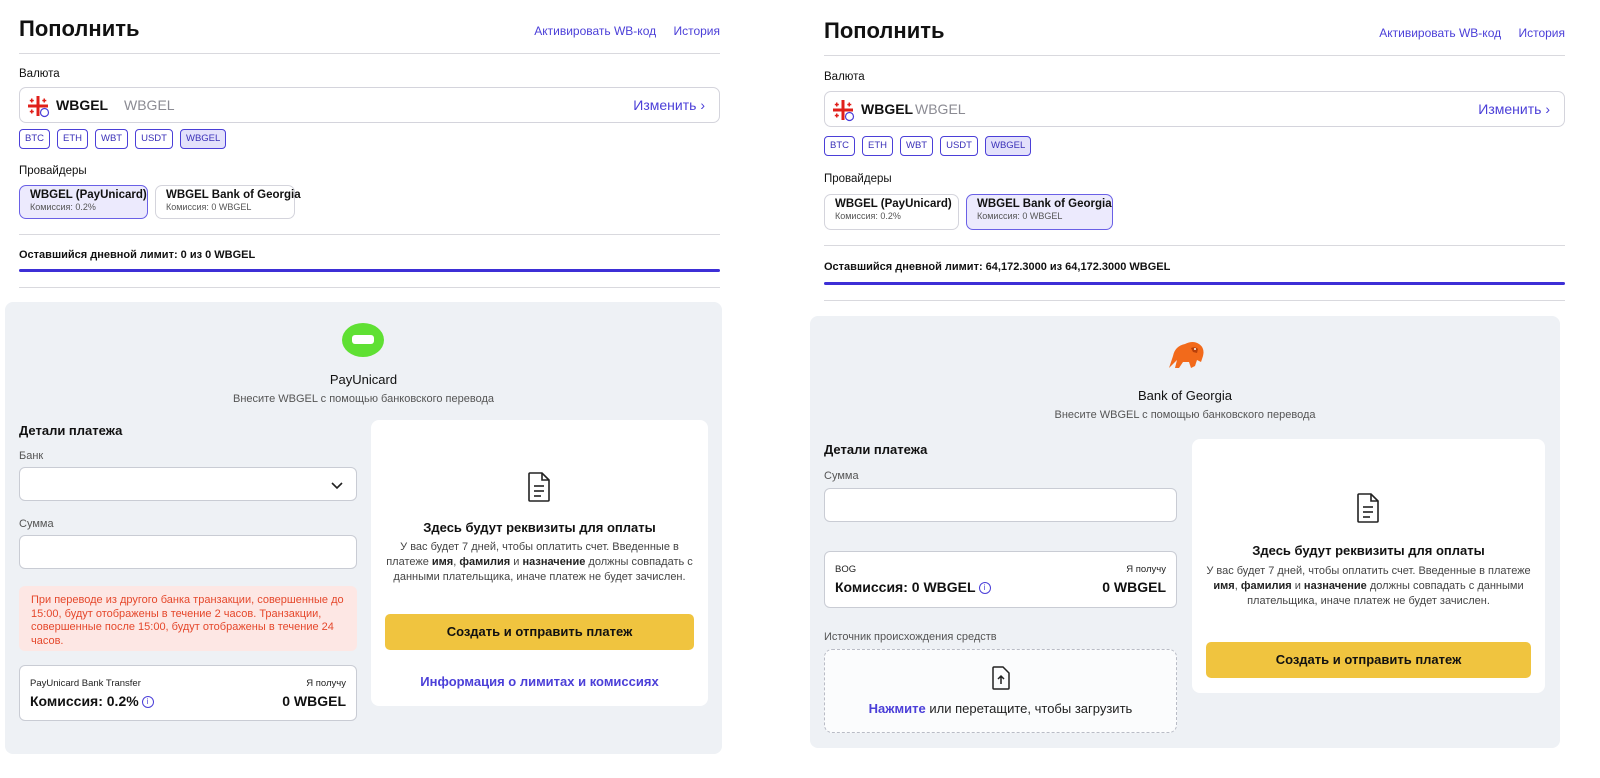  Describe the element at coordinates (539, 681) in the screenshot. I see `limits-info-link: Информация о лимитах и комиссиях` at that location.